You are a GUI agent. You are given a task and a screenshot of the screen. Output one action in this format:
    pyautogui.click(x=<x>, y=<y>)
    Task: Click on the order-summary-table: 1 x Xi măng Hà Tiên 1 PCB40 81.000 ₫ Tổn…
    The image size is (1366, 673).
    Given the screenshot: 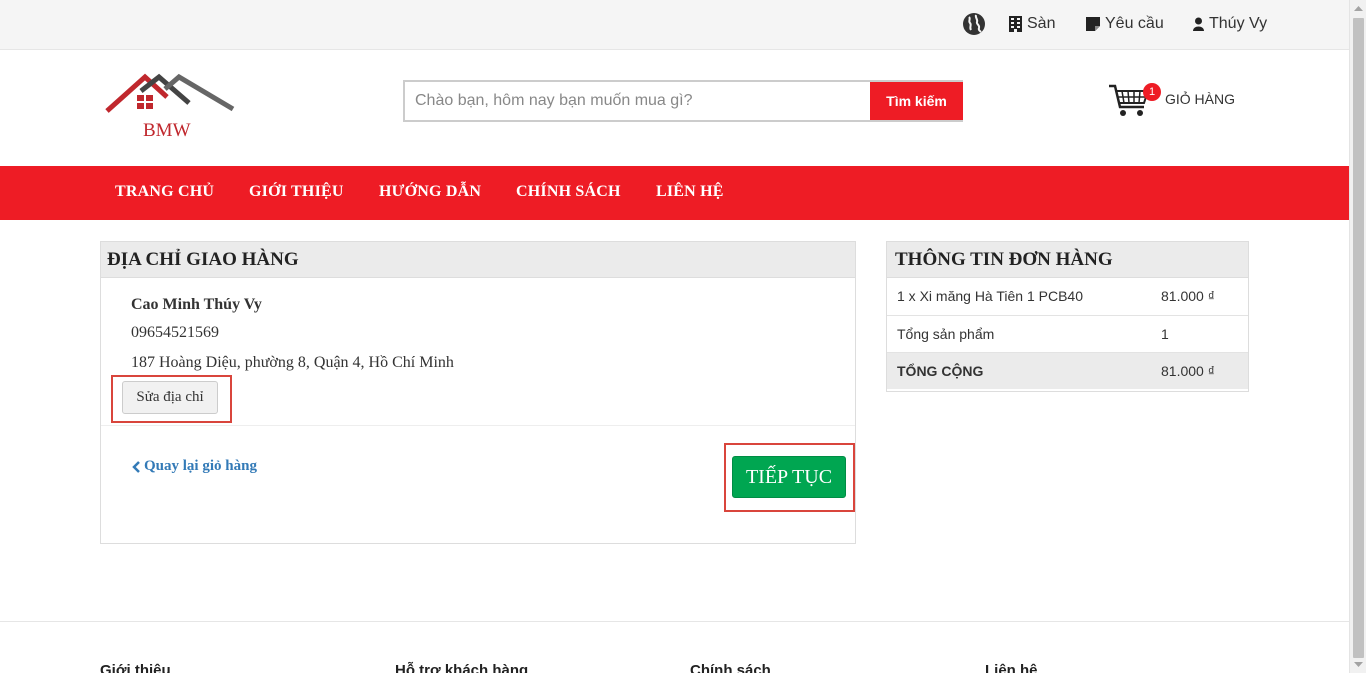 What is the action you would take?
    pyautogui.click(x=1067, y=333)
    